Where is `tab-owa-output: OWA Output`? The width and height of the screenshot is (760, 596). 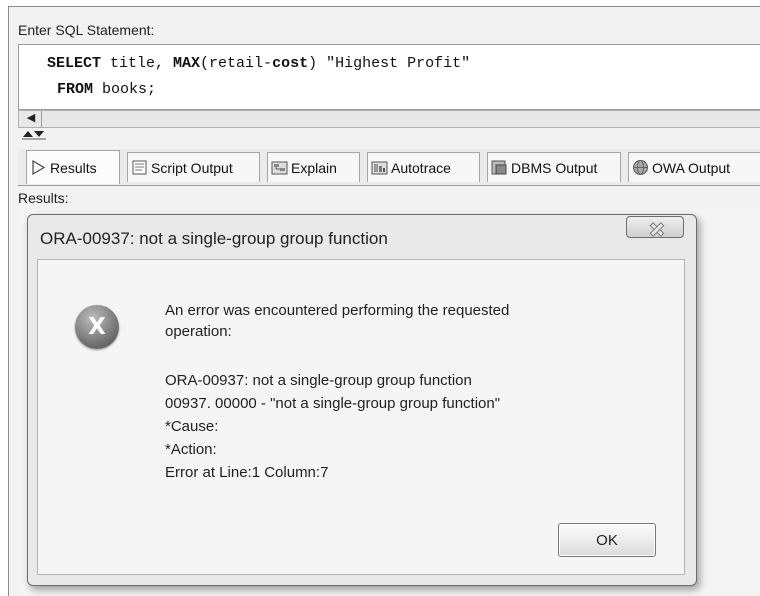
tab-owa-output: OWA Output is located at coordinates (694, 167).